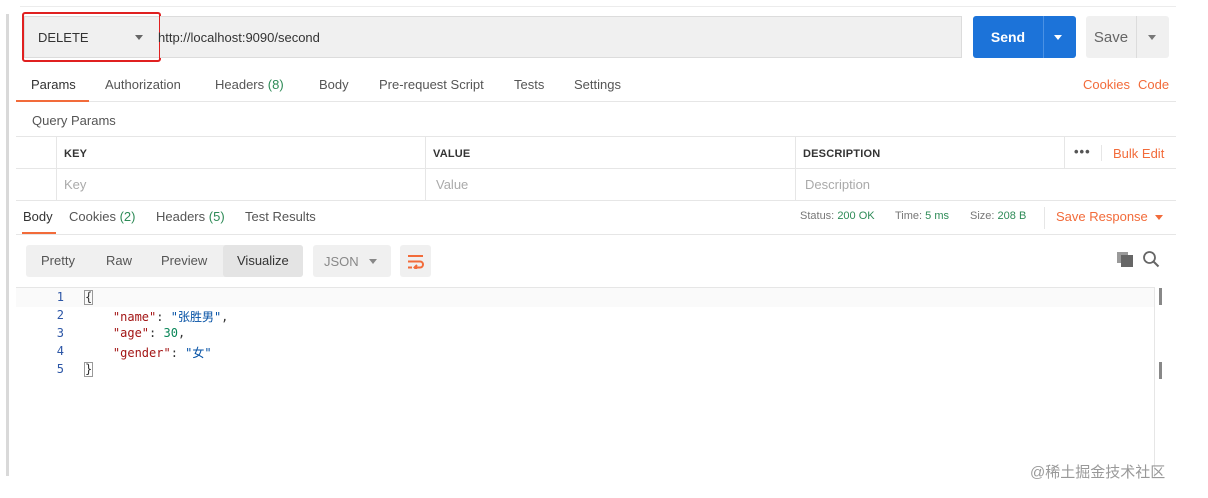 The image size is (1208, 498). I want to click on top-divider, so click(598, 6).